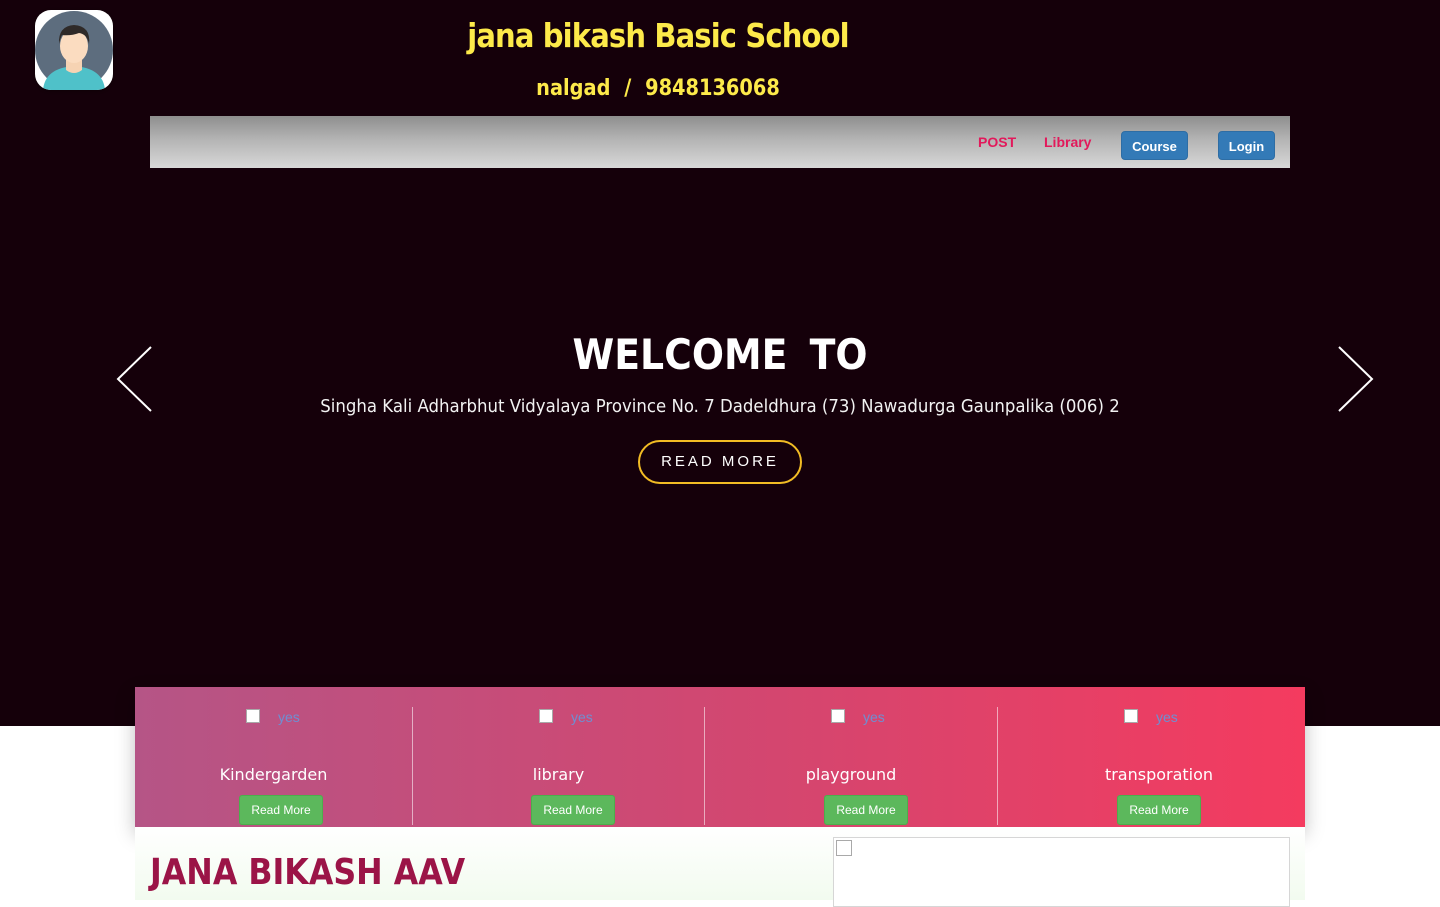 This screenshot has width=1440, height=907. What do you see at coordinates (558, 774) in the screenshot?
I see `feature-title: library` at bounding box center [558, 774].